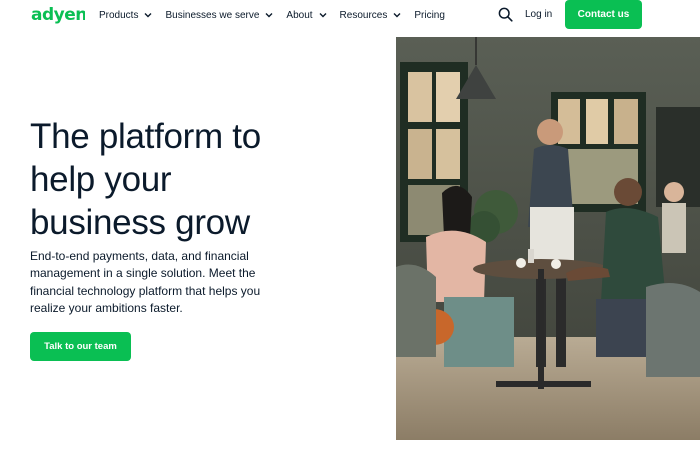 The image size is (700, 465). I want to click on hero-title-line: The platform to, so click(145, 136).